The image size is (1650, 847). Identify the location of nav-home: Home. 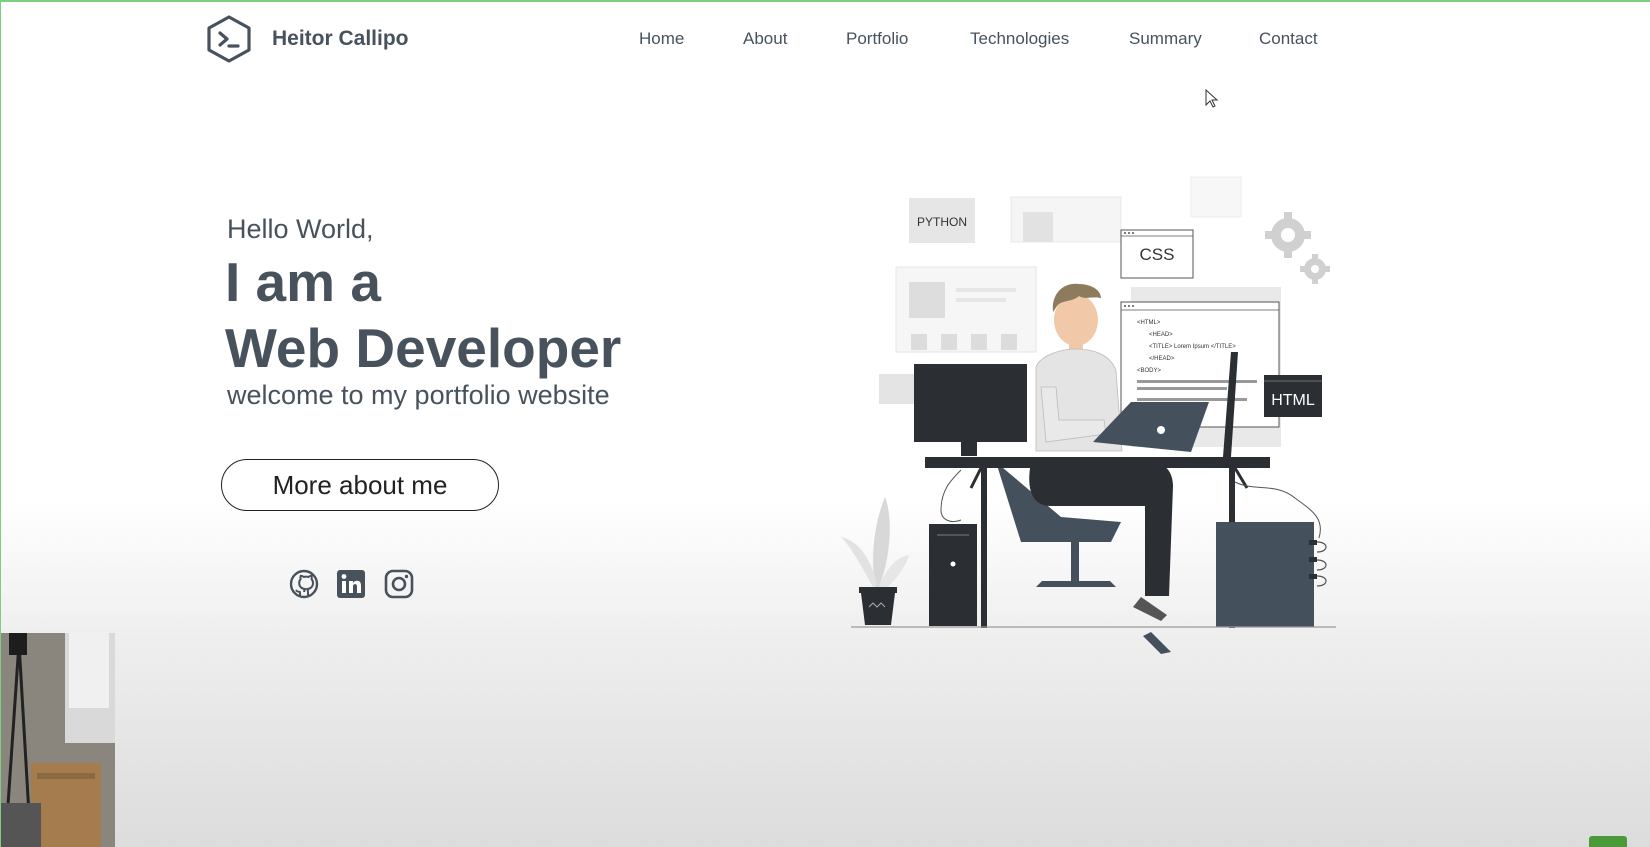
(661, 39).